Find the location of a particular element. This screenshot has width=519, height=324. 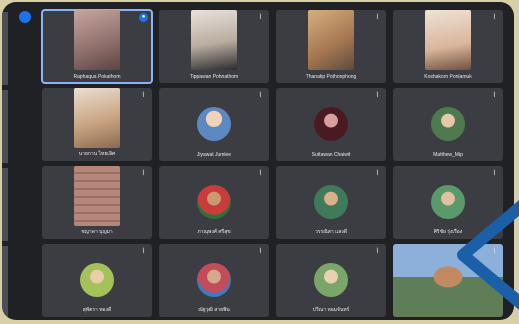

participant-name: Thanatip Pothonphong is located at coordinates (331, 77).